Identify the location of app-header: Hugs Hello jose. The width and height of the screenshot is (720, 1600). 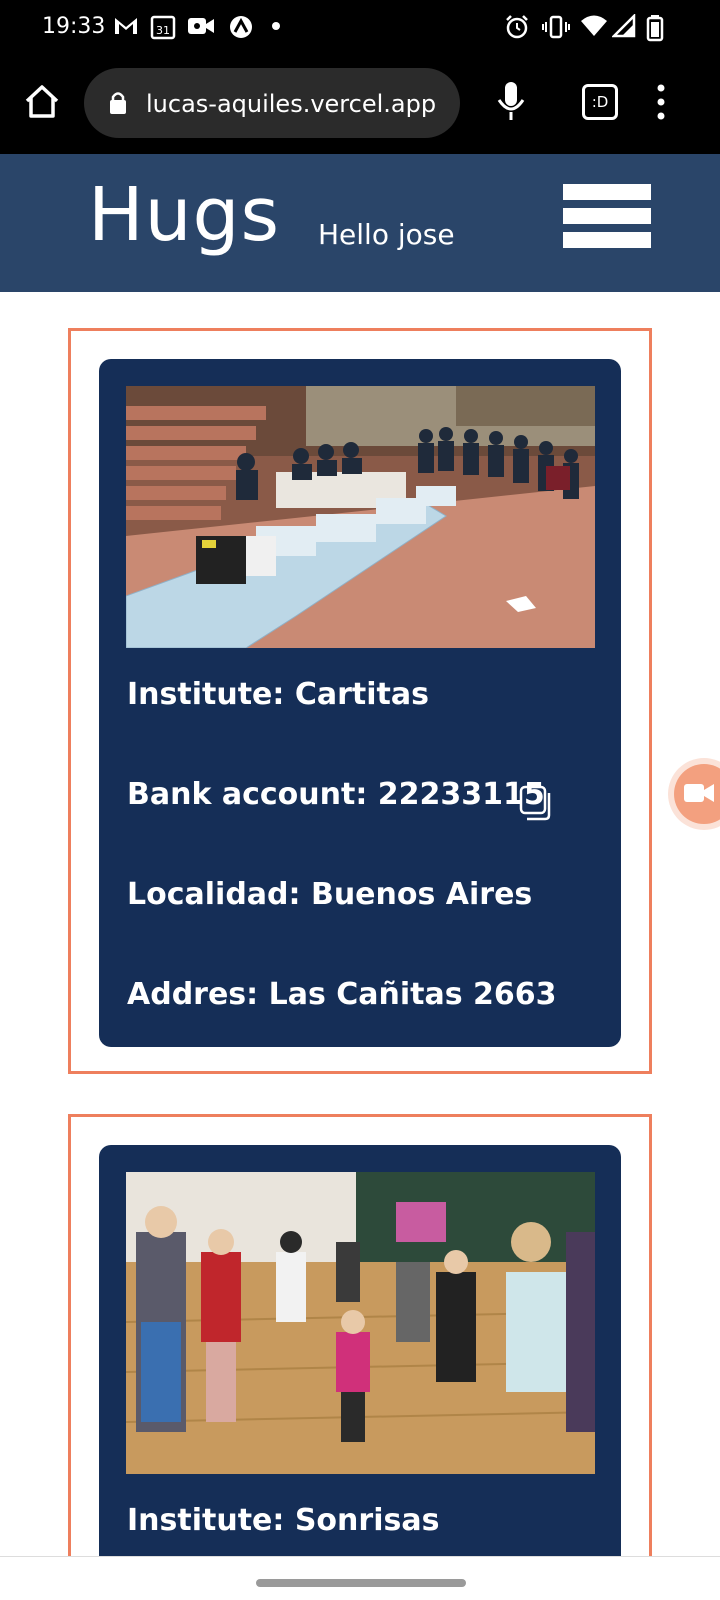
(360, 223).